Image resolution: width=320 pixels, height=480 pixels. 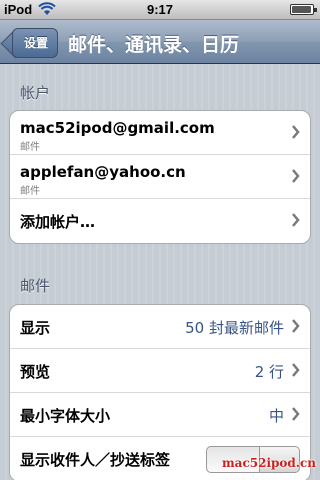 I want to click on navigation-bar: 设置 邮件、通讯录、日历, so click(x=160, y=42).